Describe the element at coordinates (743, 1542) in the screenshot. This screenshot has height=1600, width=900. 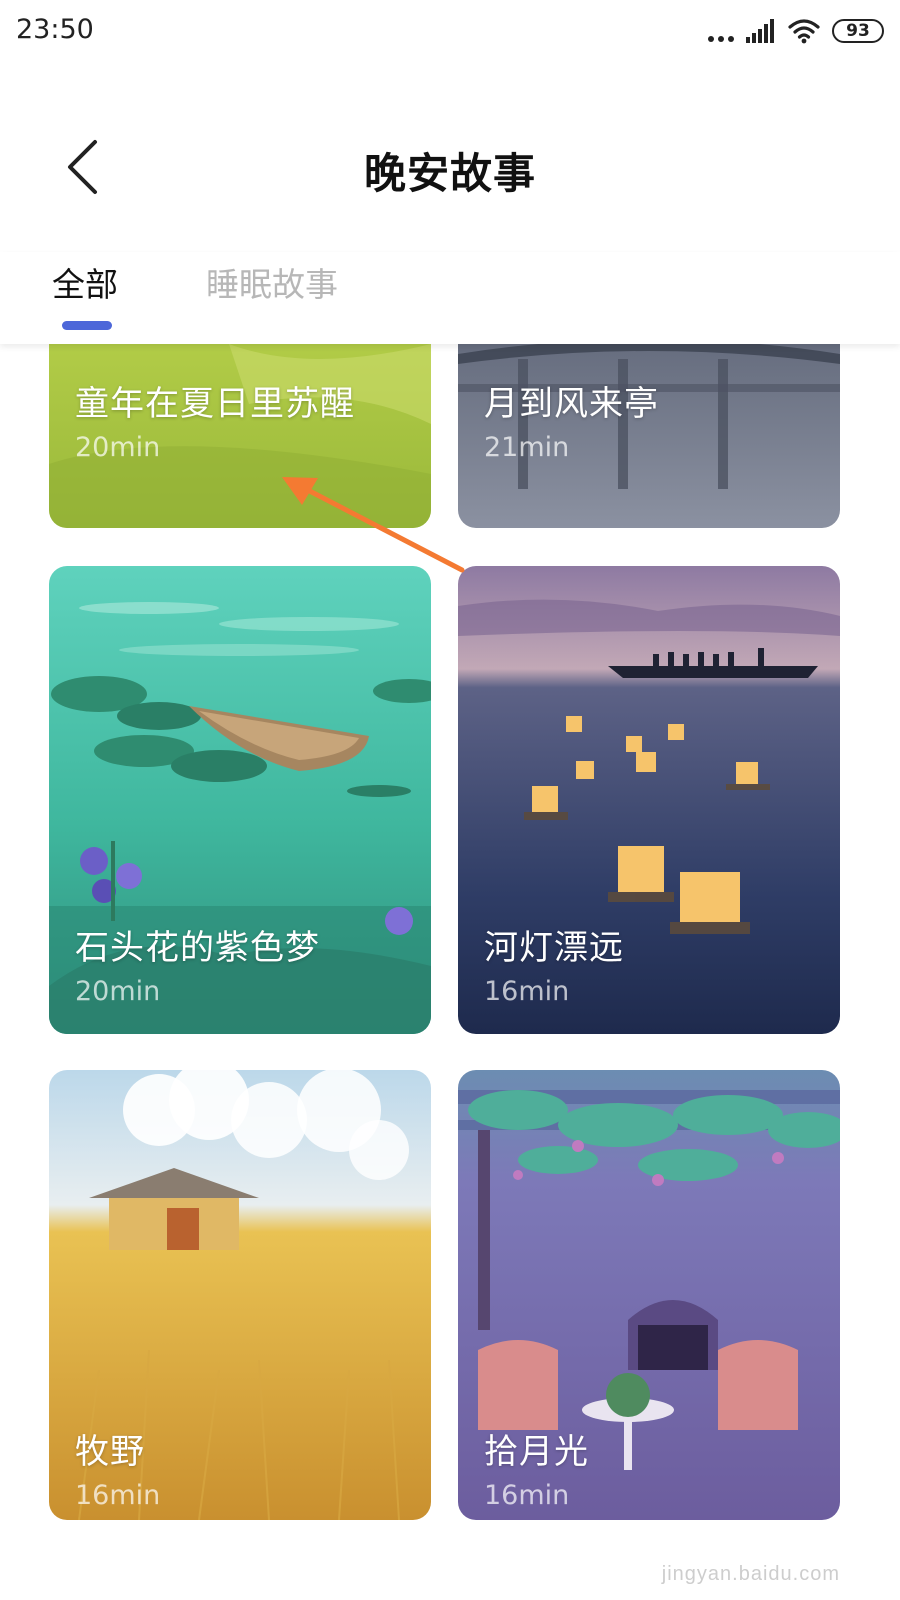
I see `watermark-logo: Baidu经验` at that location.